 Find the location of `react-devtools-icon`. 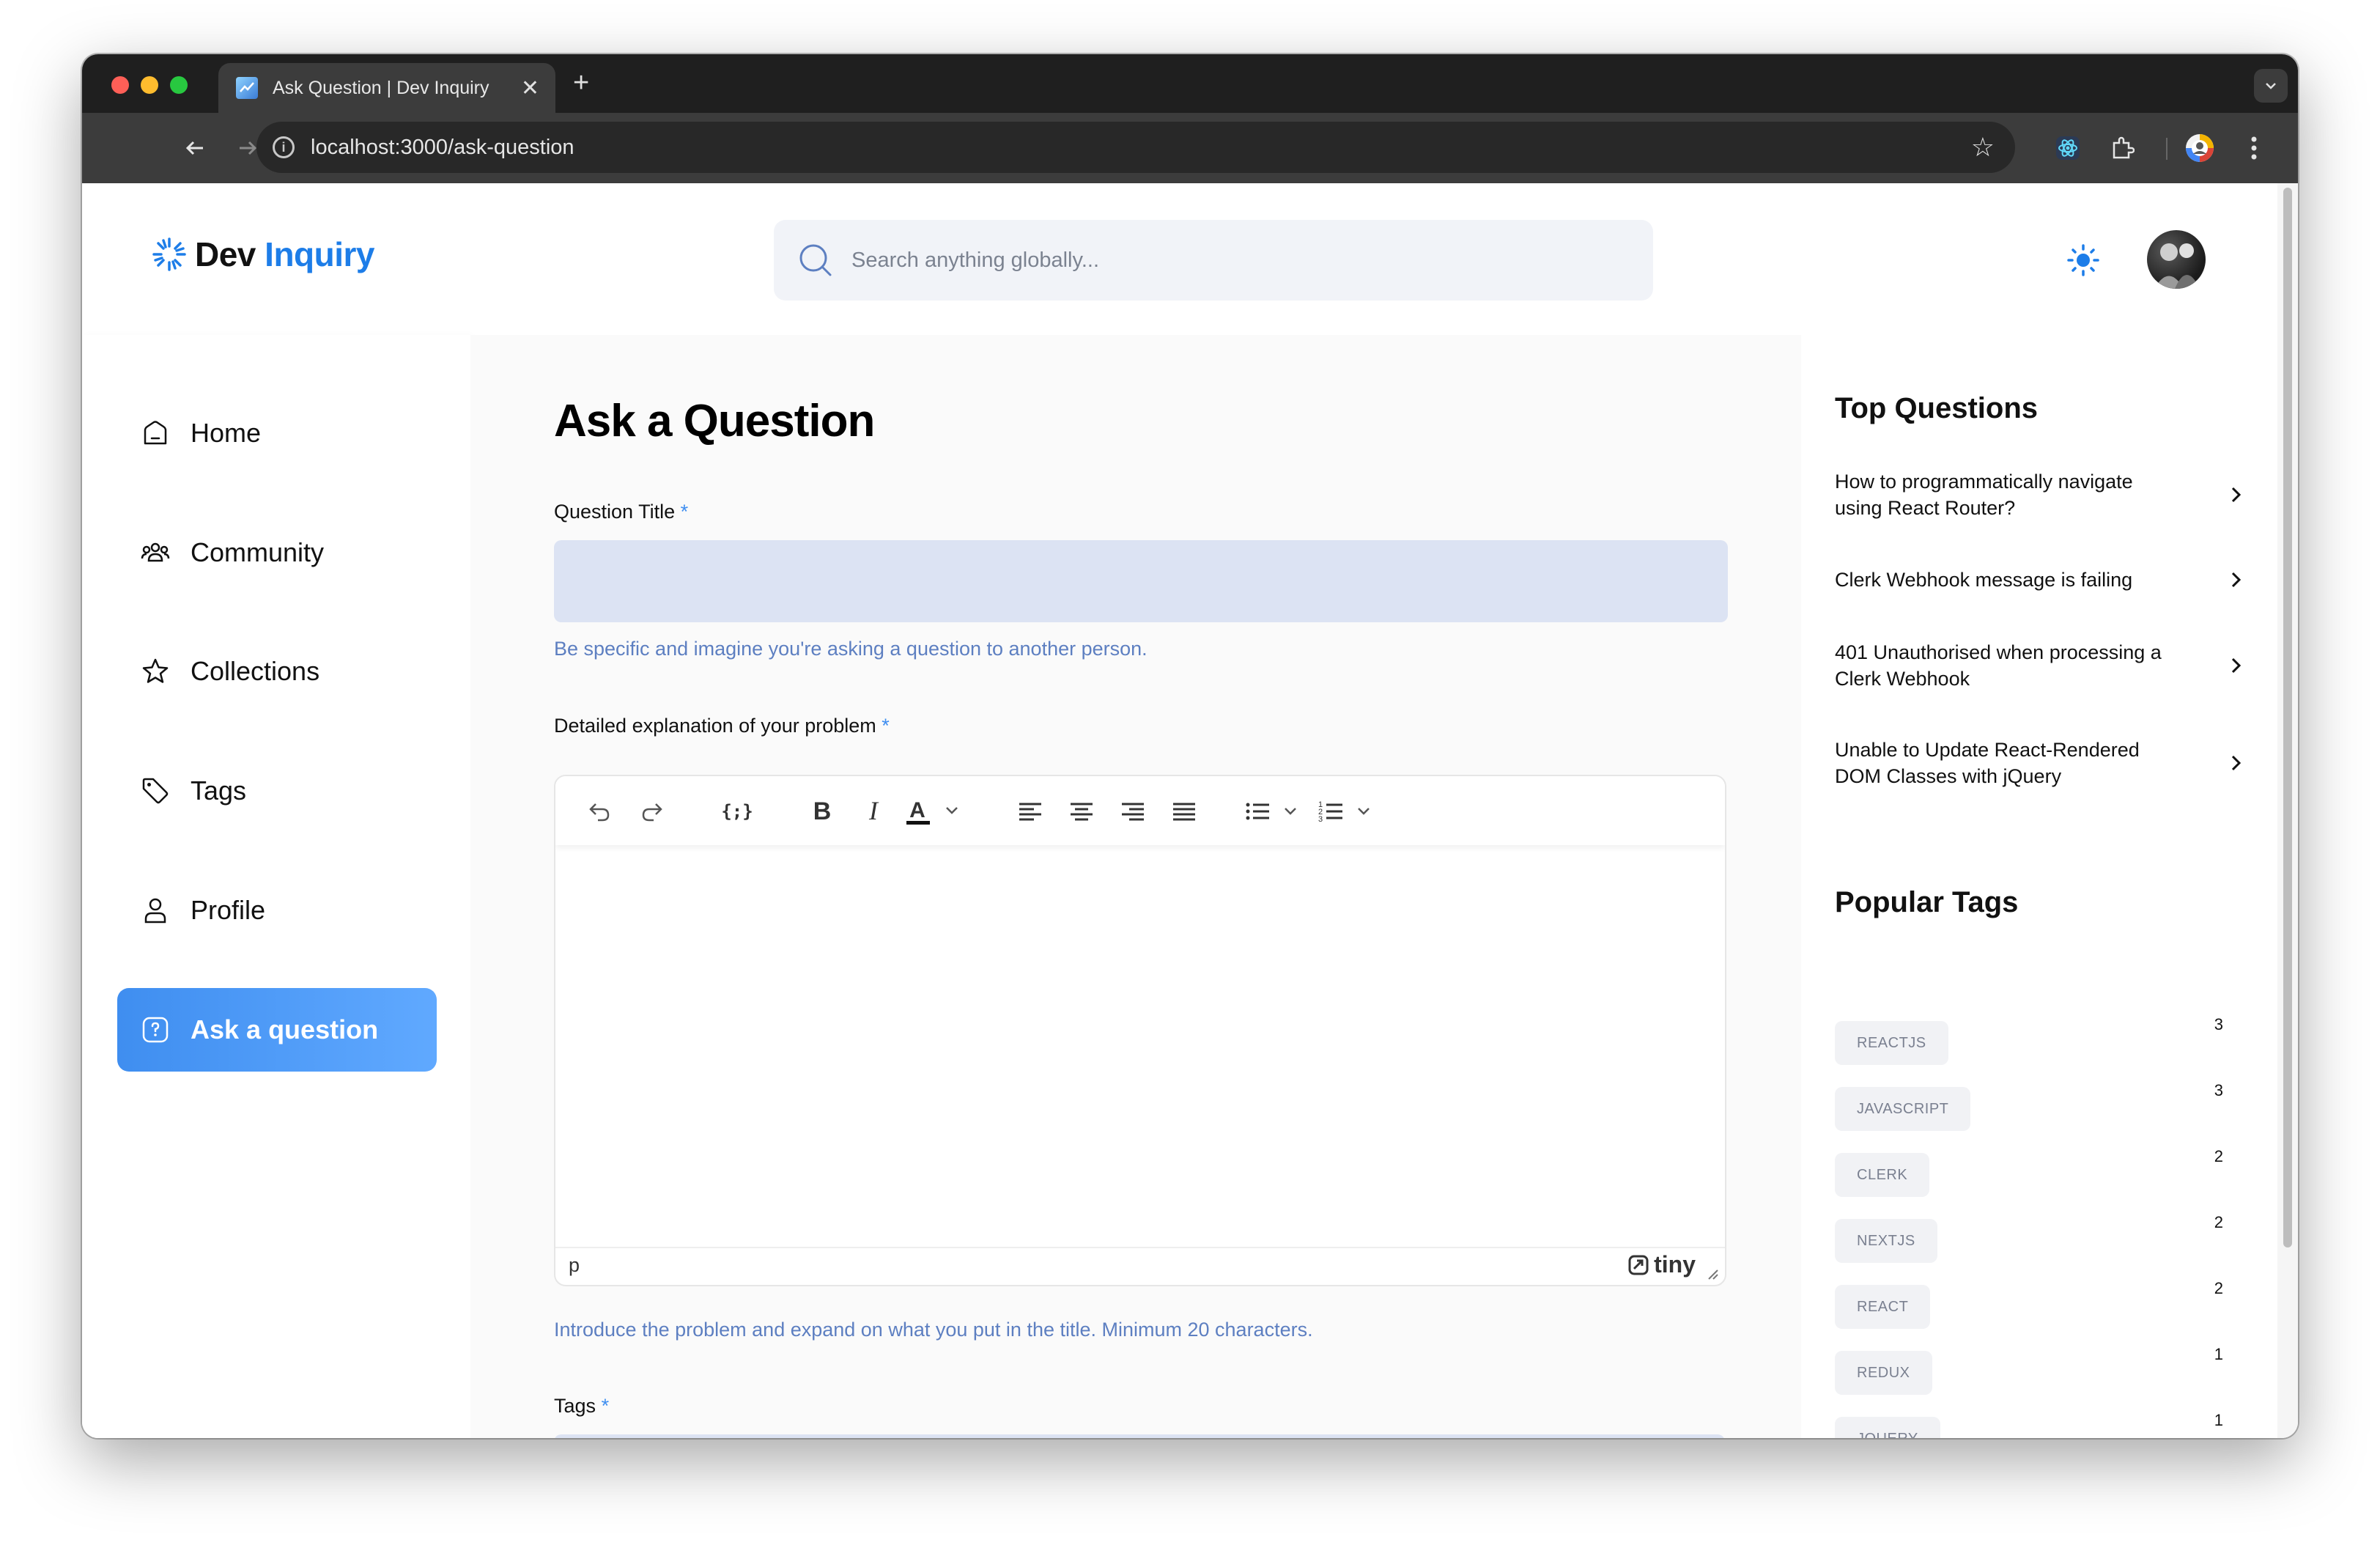

react-devtools-icon is located at coordinates (2067, 148).